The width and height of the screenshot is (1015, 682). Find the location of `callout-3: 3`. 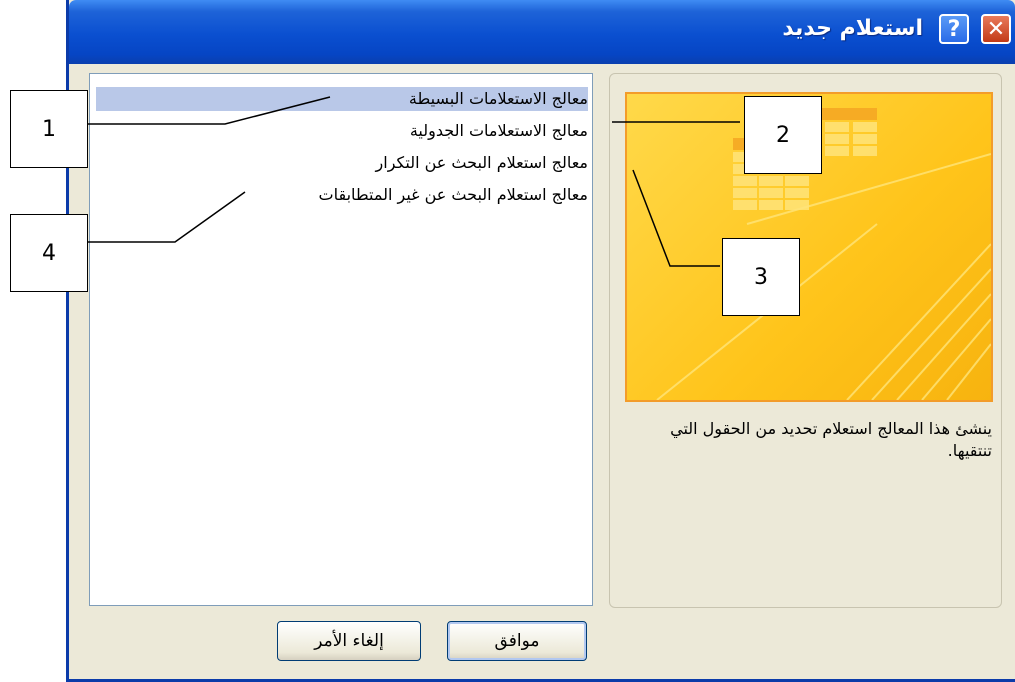

callout-3: 3 is located at coordinates (761, 277).